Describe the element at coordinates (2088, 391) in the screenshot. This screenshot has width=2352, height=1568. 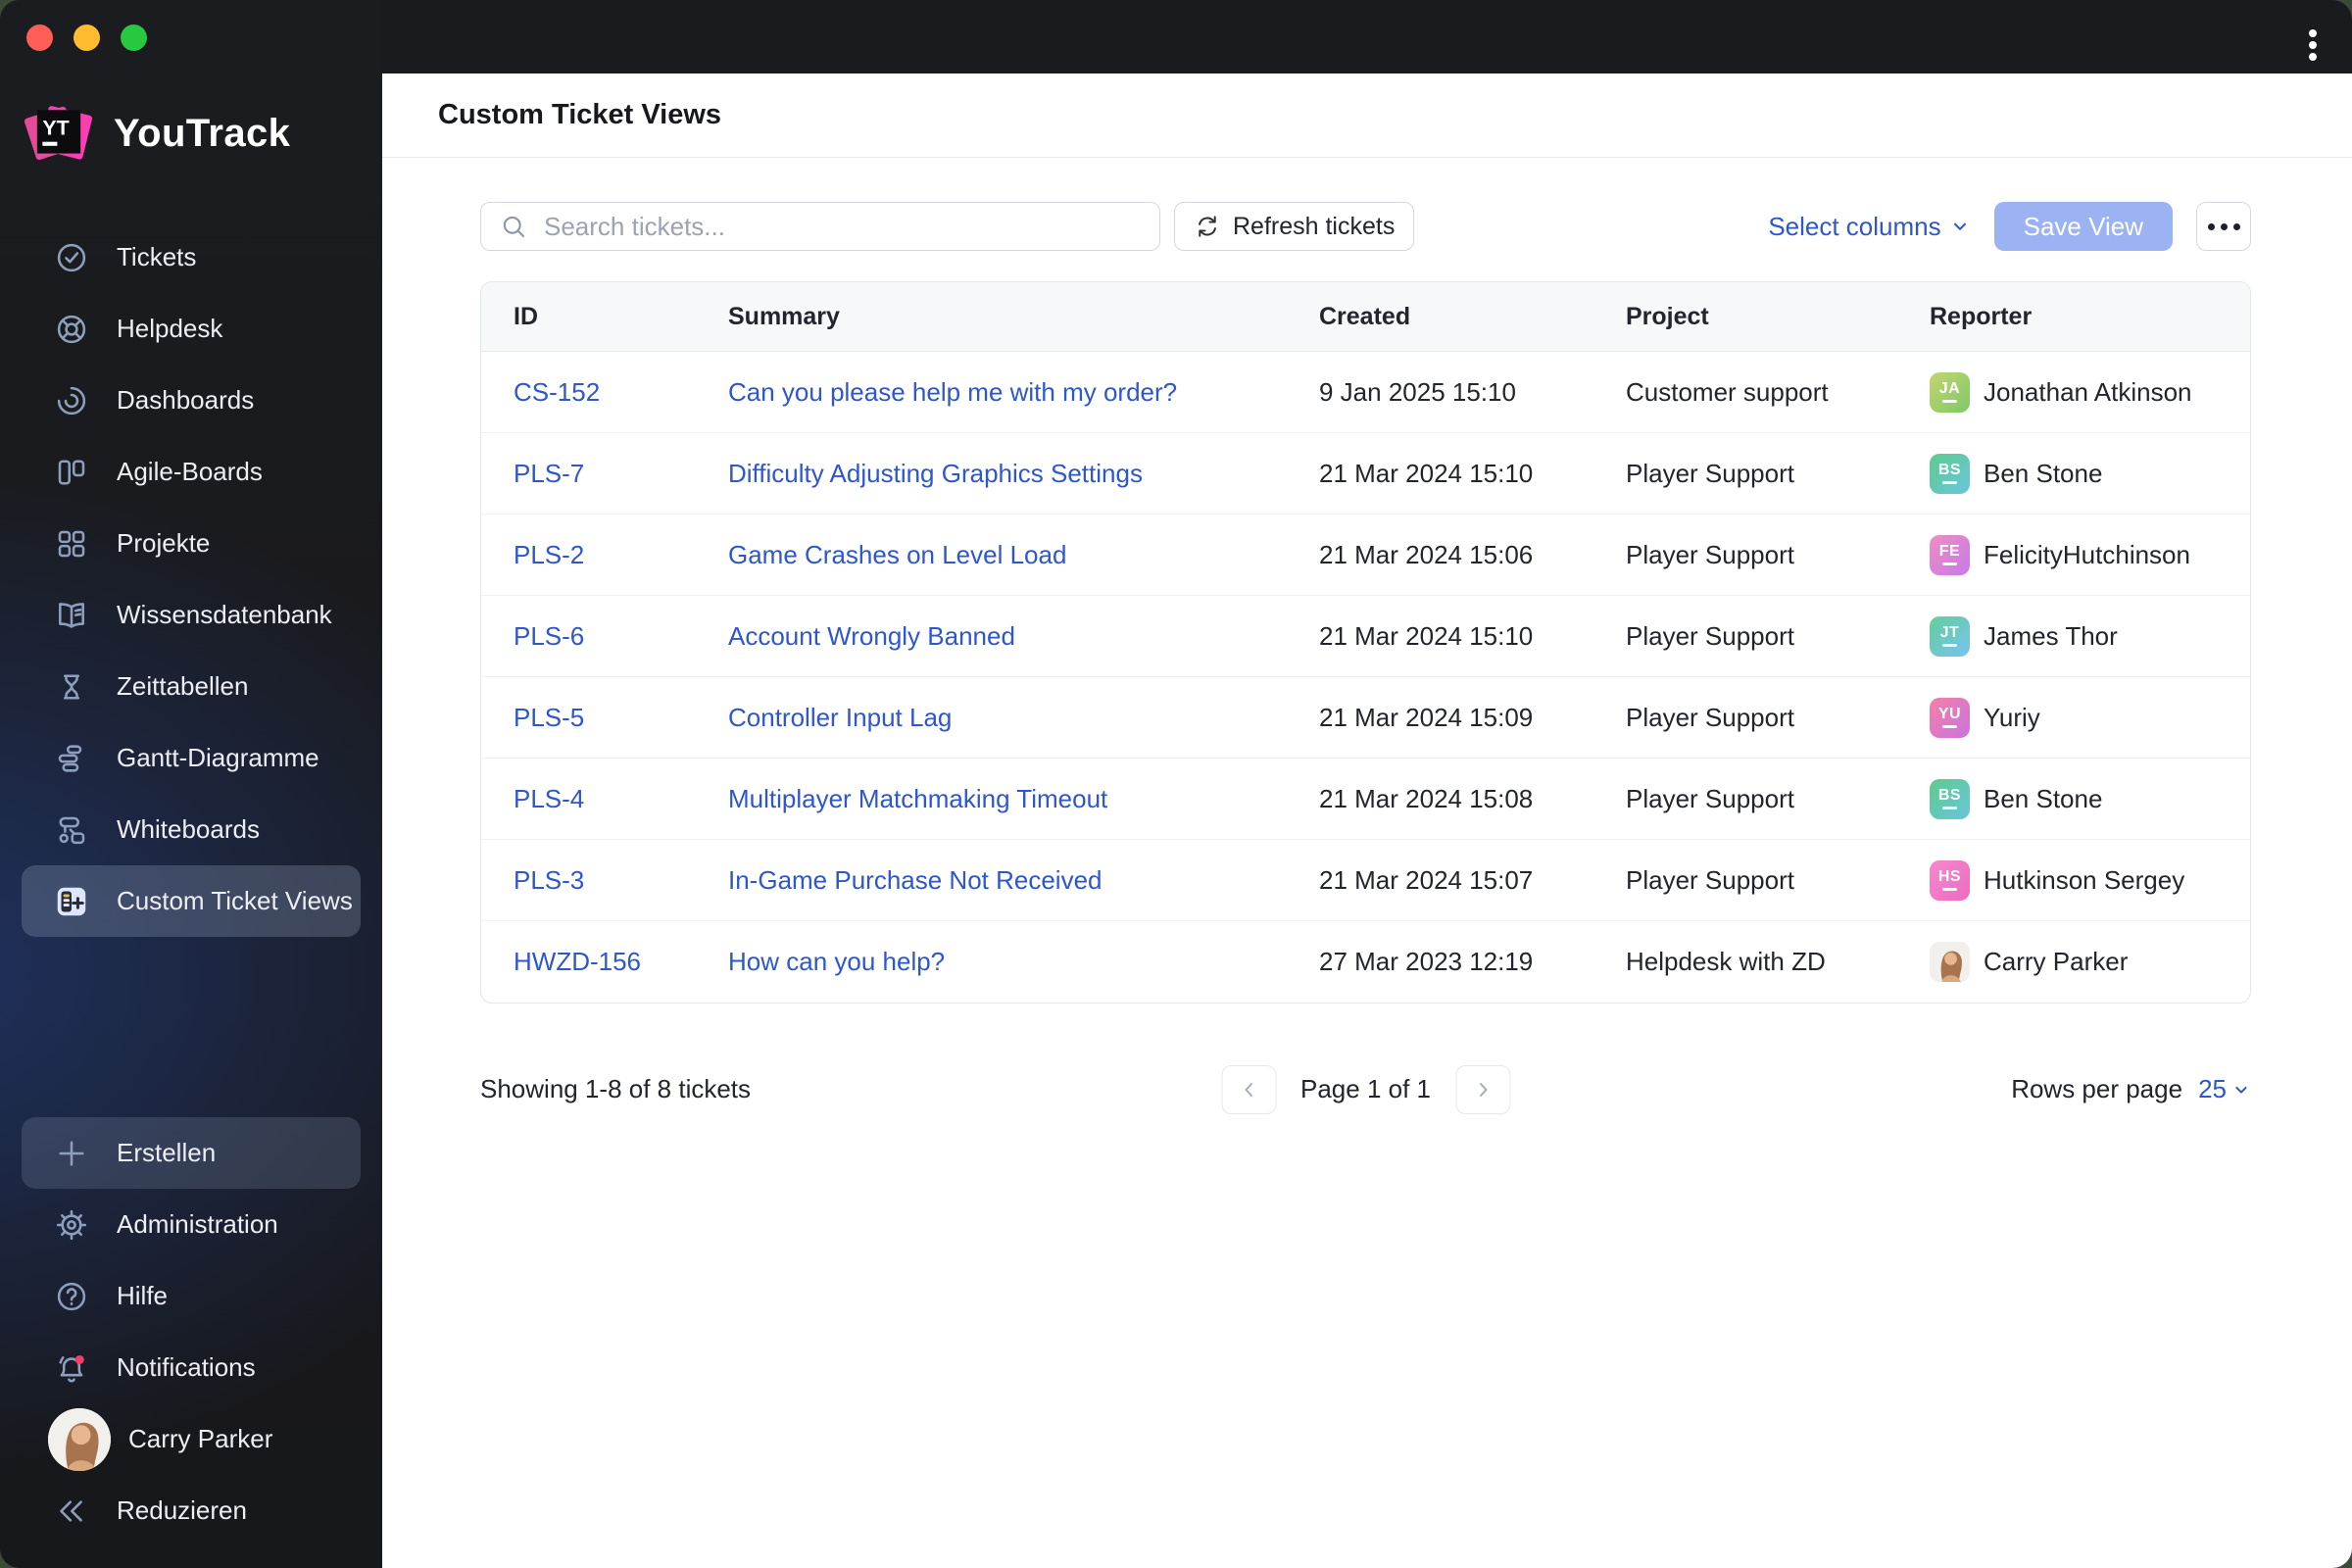
I see `reporter-name: Jonathan Atkinson` at that location.